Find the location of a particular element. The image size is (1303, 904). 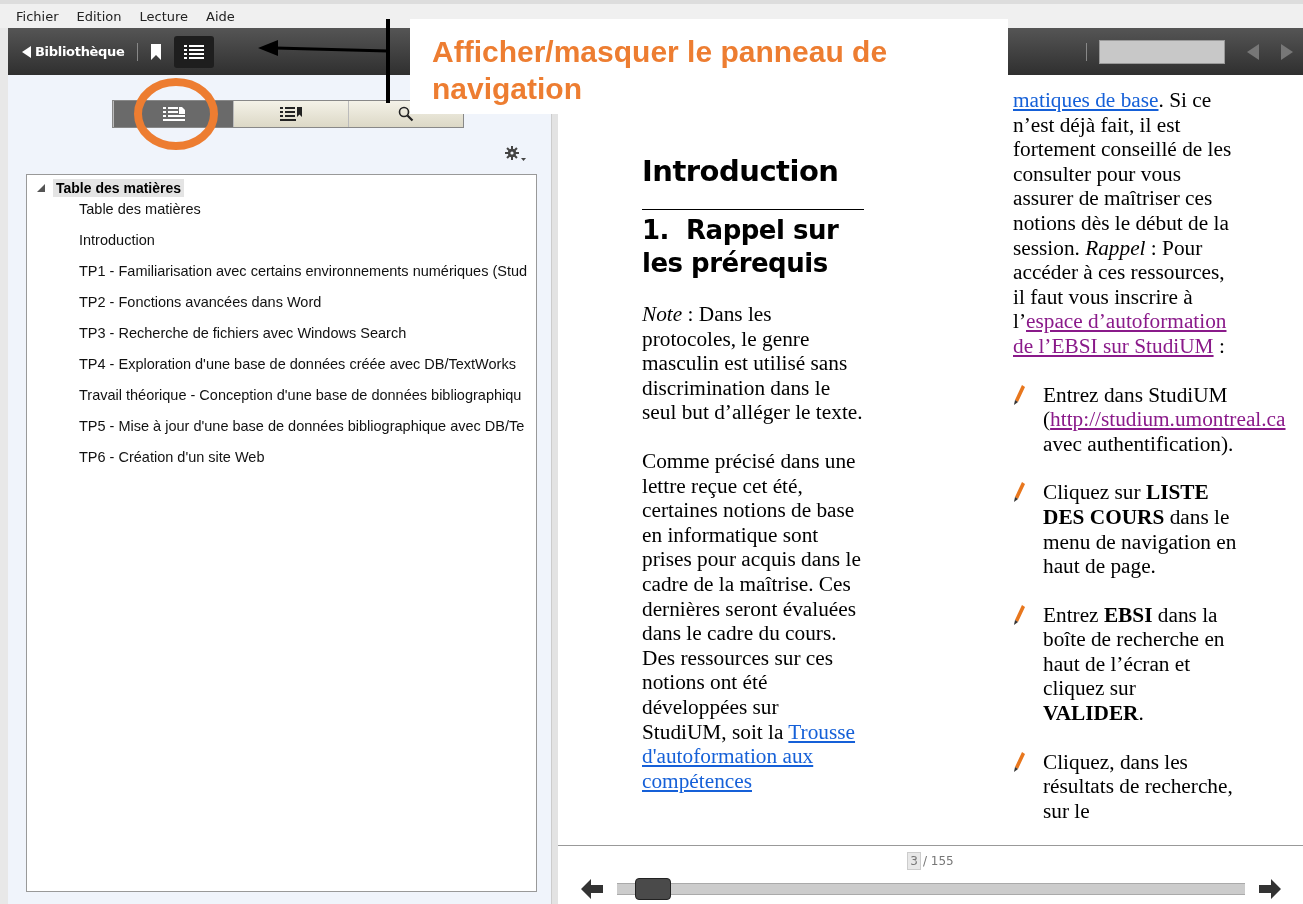

previous-page-icon is located at coordinates (1253, 51).